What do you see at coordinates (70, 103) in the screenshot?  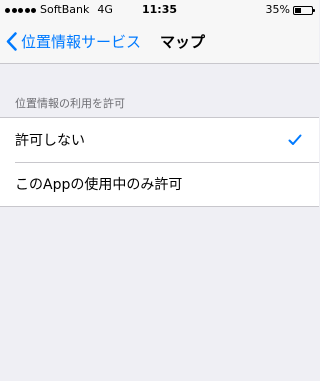 I see `section-header: 位置情報の利用を許可` at bounding box center [70, 103].